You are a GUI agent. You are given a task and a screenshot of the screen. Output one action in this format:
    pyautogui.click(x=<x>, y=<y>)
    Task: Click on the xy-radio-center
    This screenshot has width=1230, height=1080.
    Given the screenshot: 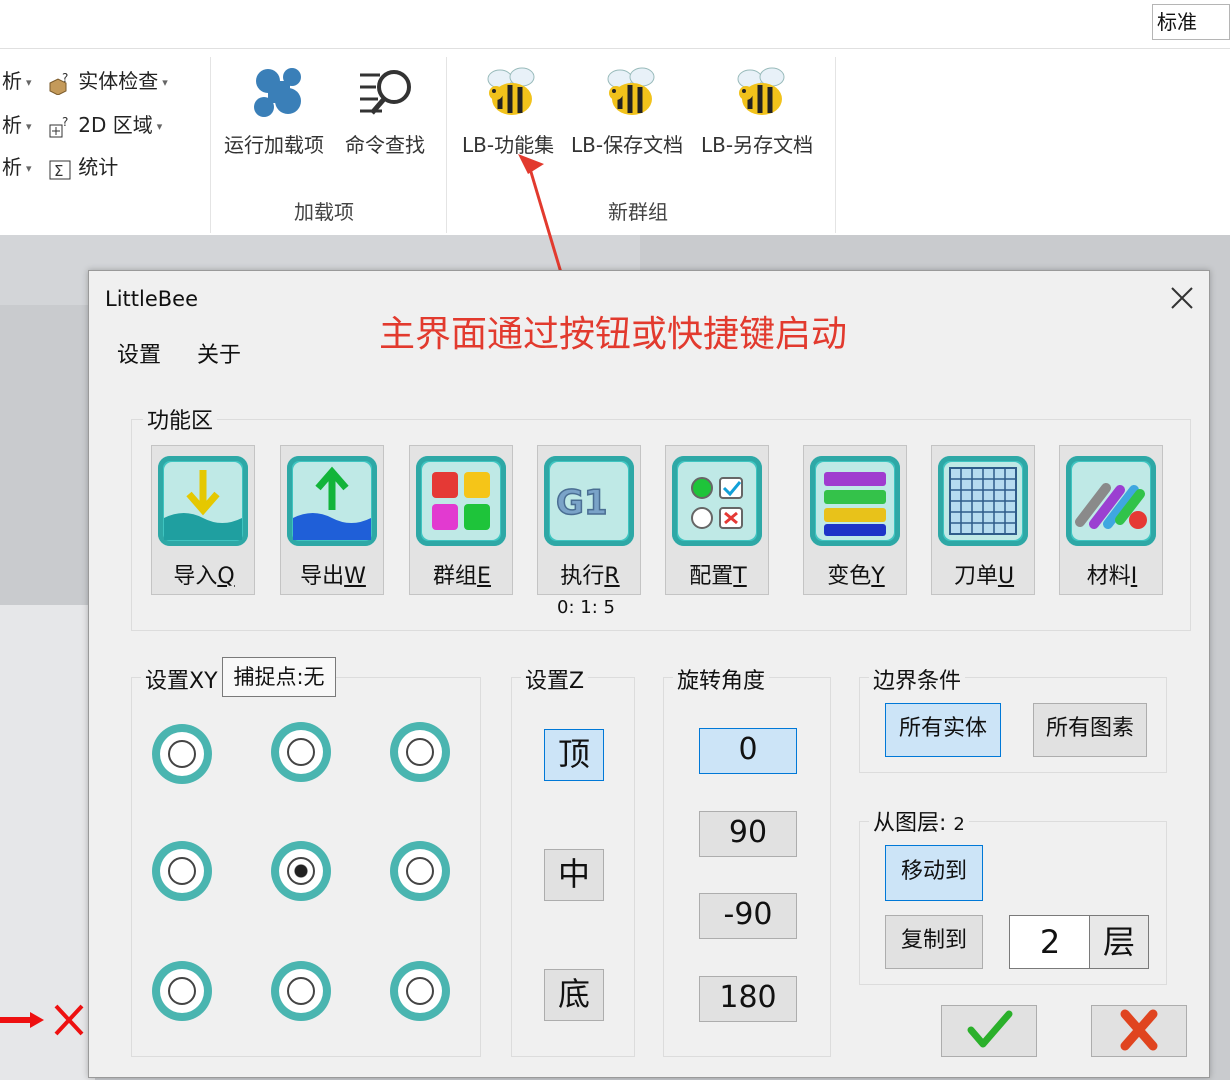 What is the action you would take?
    pyautogui.click(x=301, y=871)
    